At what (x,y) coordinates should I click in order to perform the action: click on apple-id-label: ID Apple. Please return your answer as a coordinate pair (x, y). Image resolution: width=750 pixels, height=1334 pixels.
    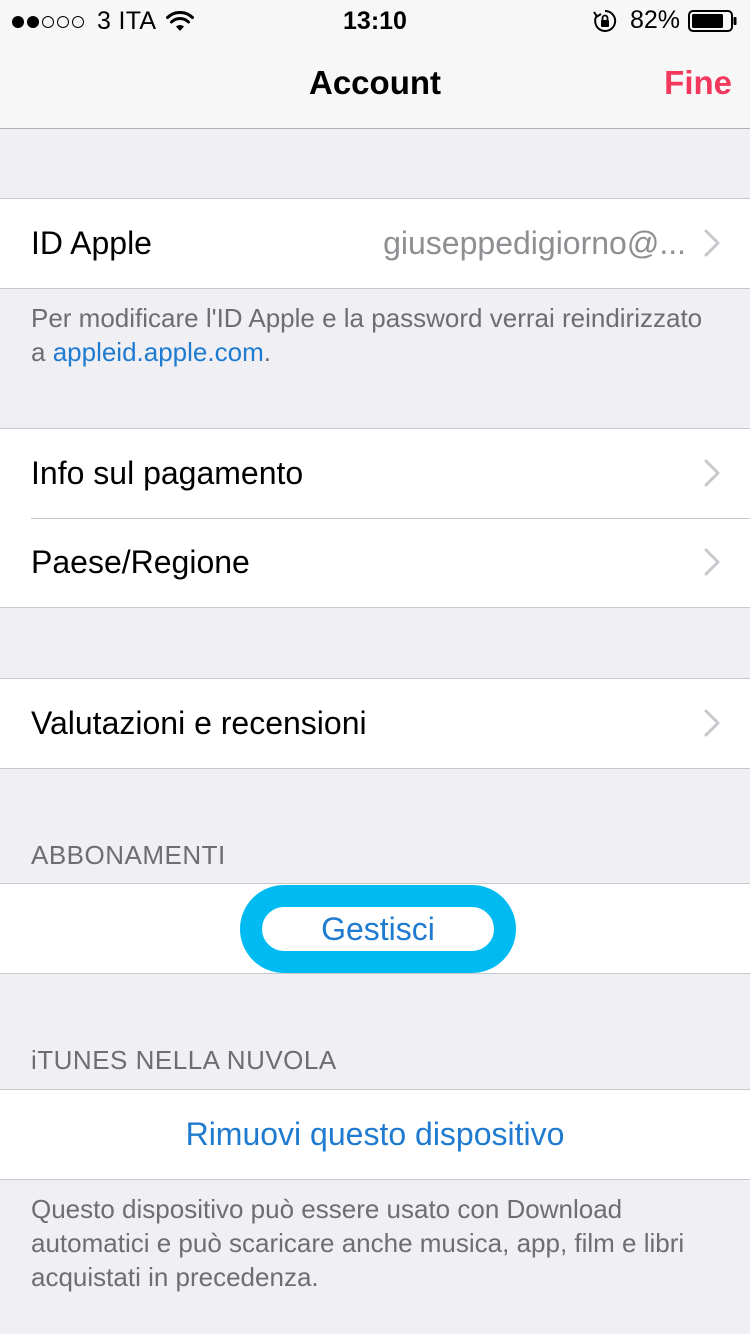
    Looking at the image, I should click on (91, 243).